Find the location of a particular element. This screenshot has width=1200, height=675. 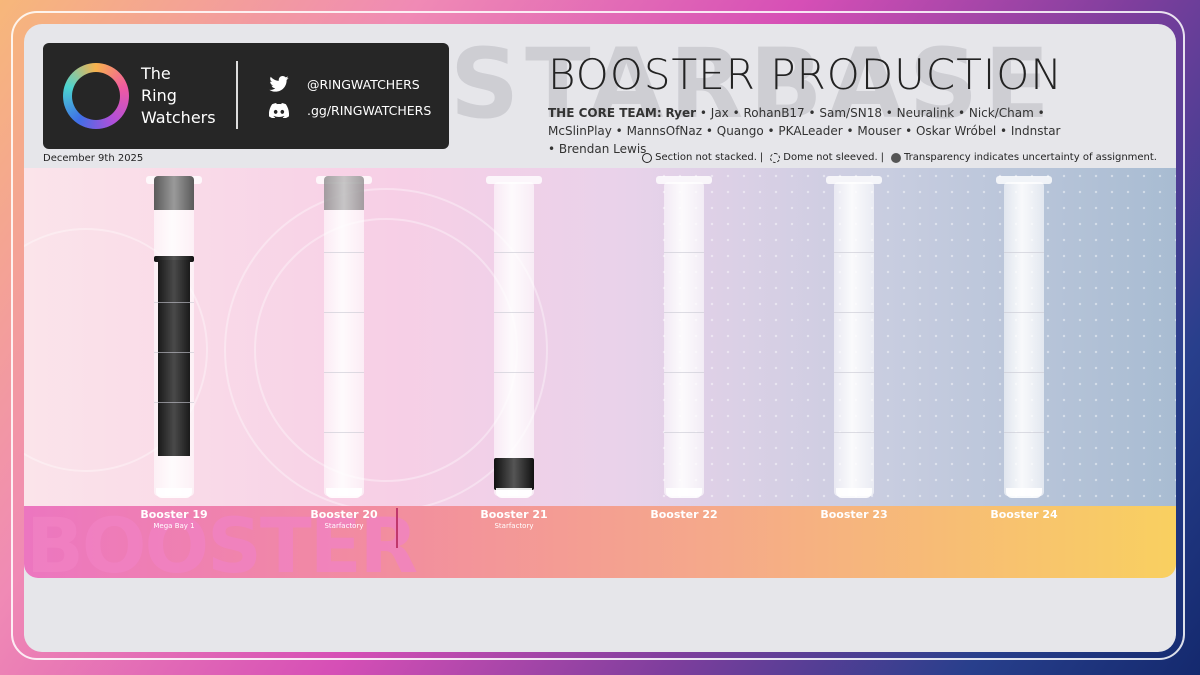

circle-outline-icon is located at coordinates (647, 157).